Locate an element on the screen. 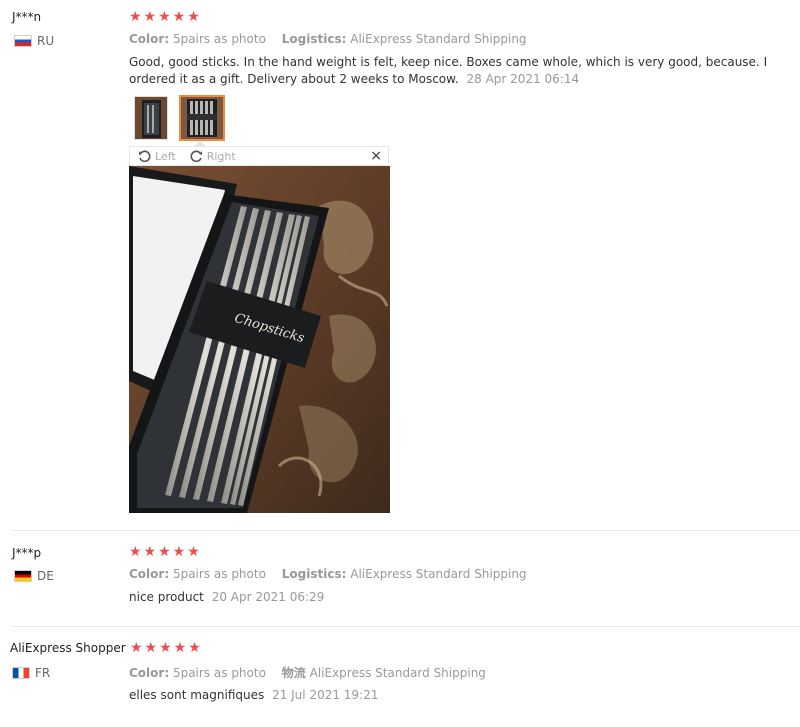 The height and width of the screenshot is (727, 800). reviewer-country: FR is located at coordinates (31, 673).